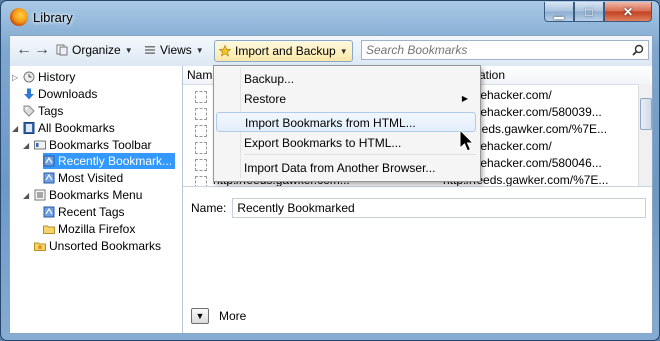 The width and height of the screenshot is (660, 341). What do you see at coordinates (97, 229) in the screenshot?
I see `sidebar-item-label: Mozilla Firefox` at bounding box center [97, 229].